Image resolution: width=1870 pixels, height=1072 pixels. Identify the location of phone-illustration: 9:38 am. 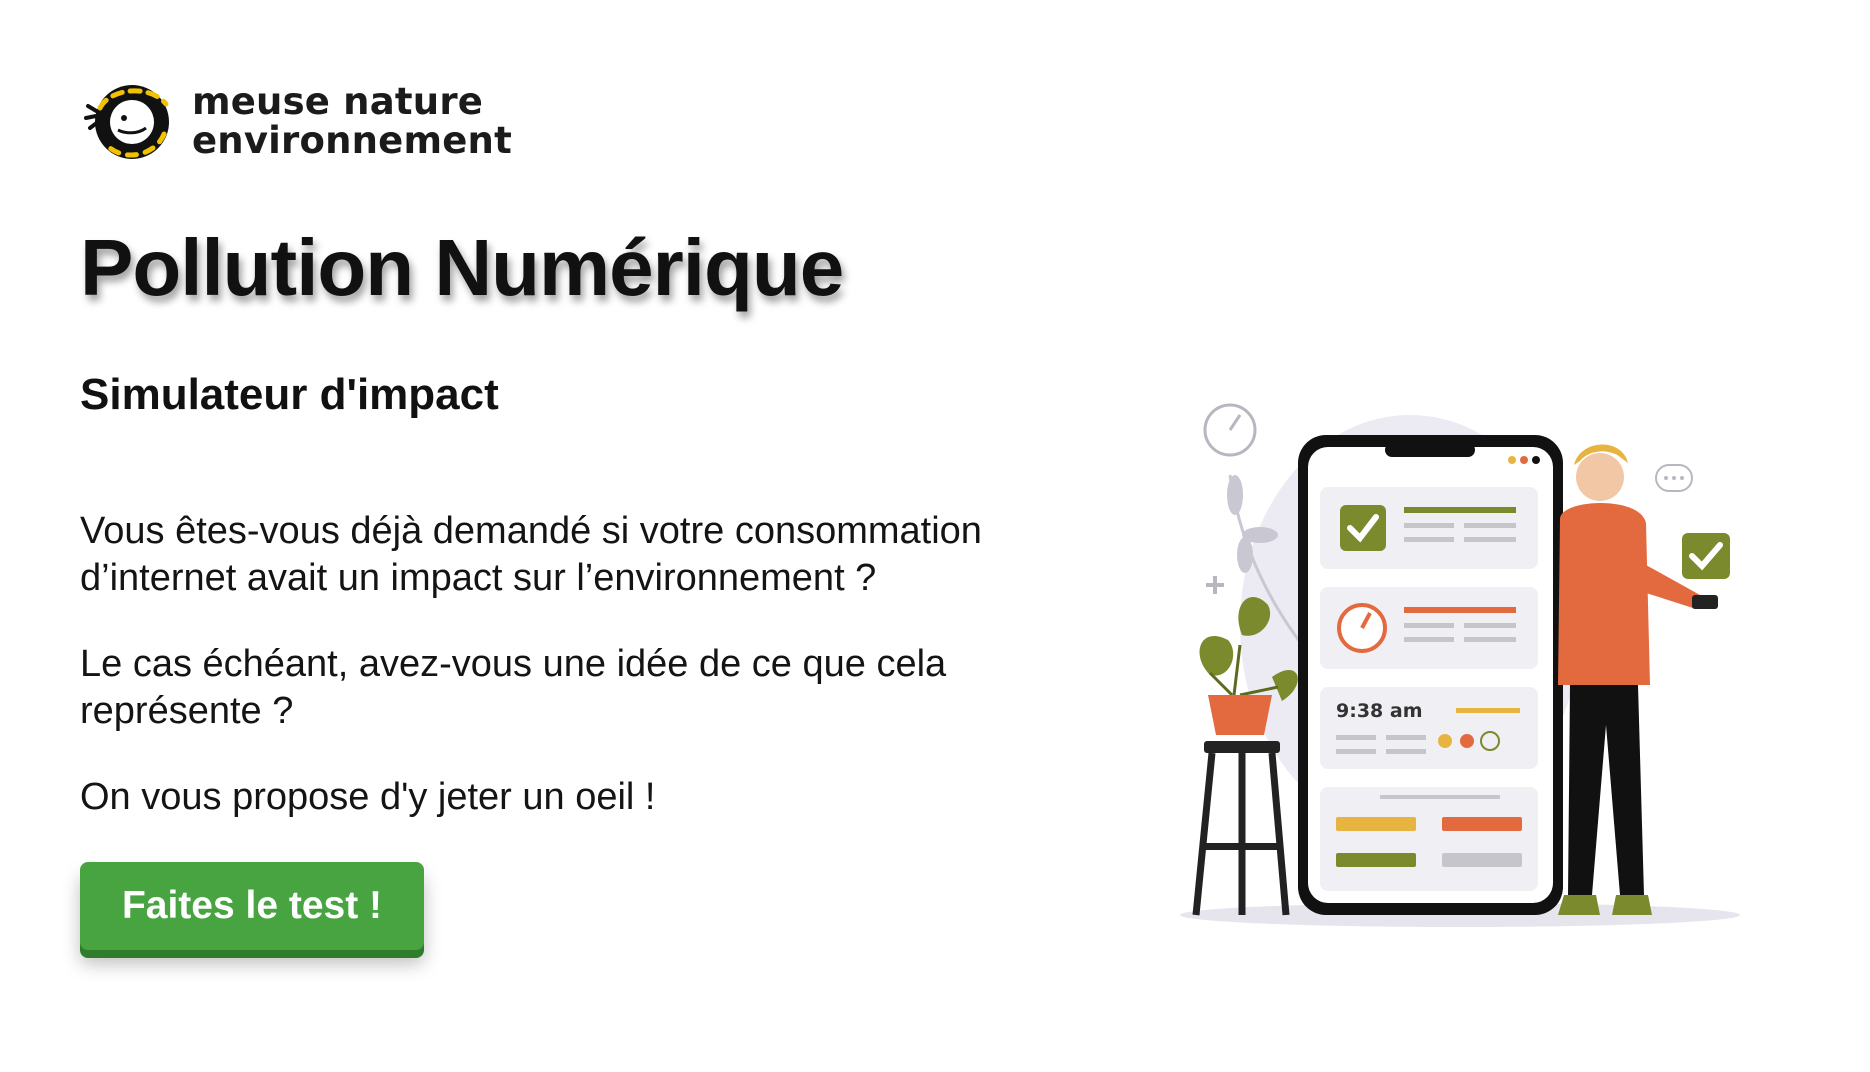
(1430, 675).